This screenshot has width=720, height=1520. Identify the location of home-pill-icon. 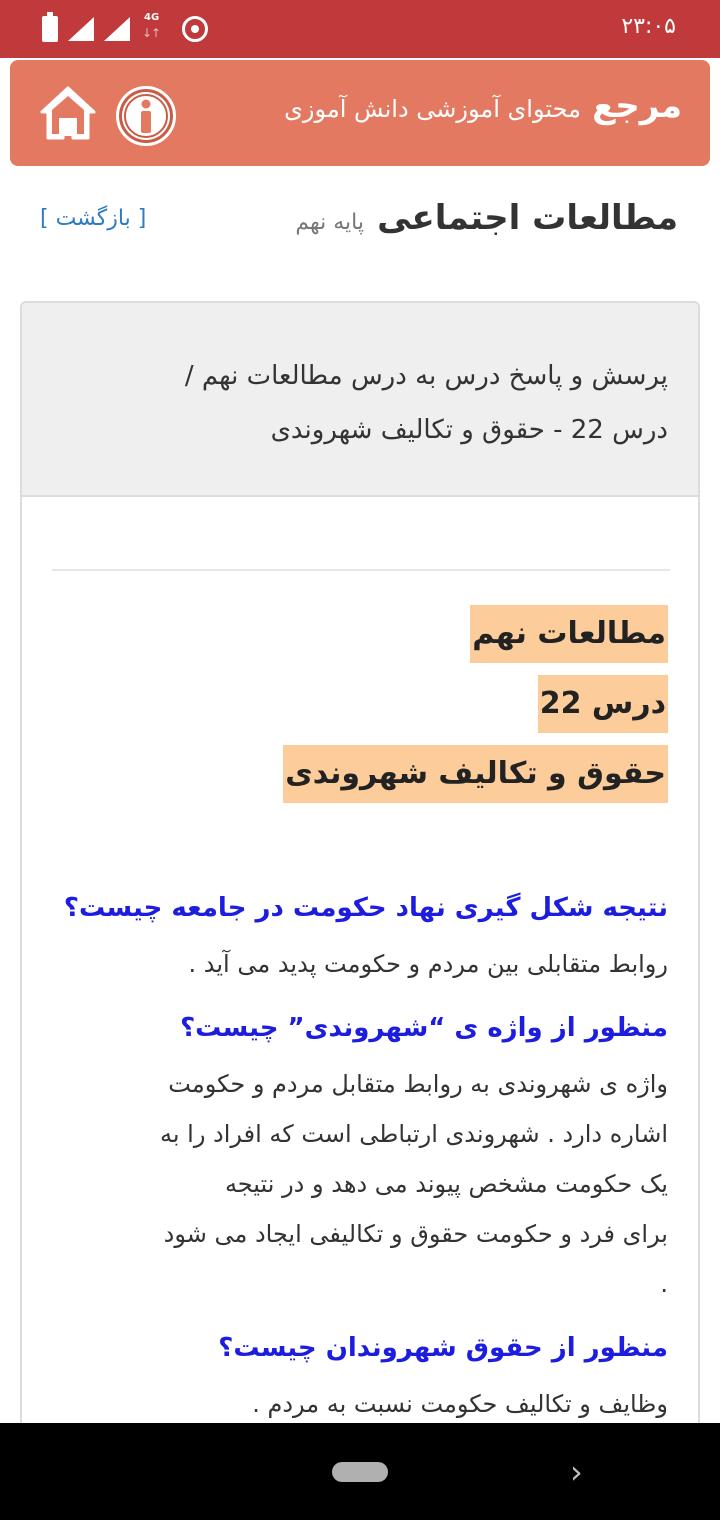
(360, 1472).